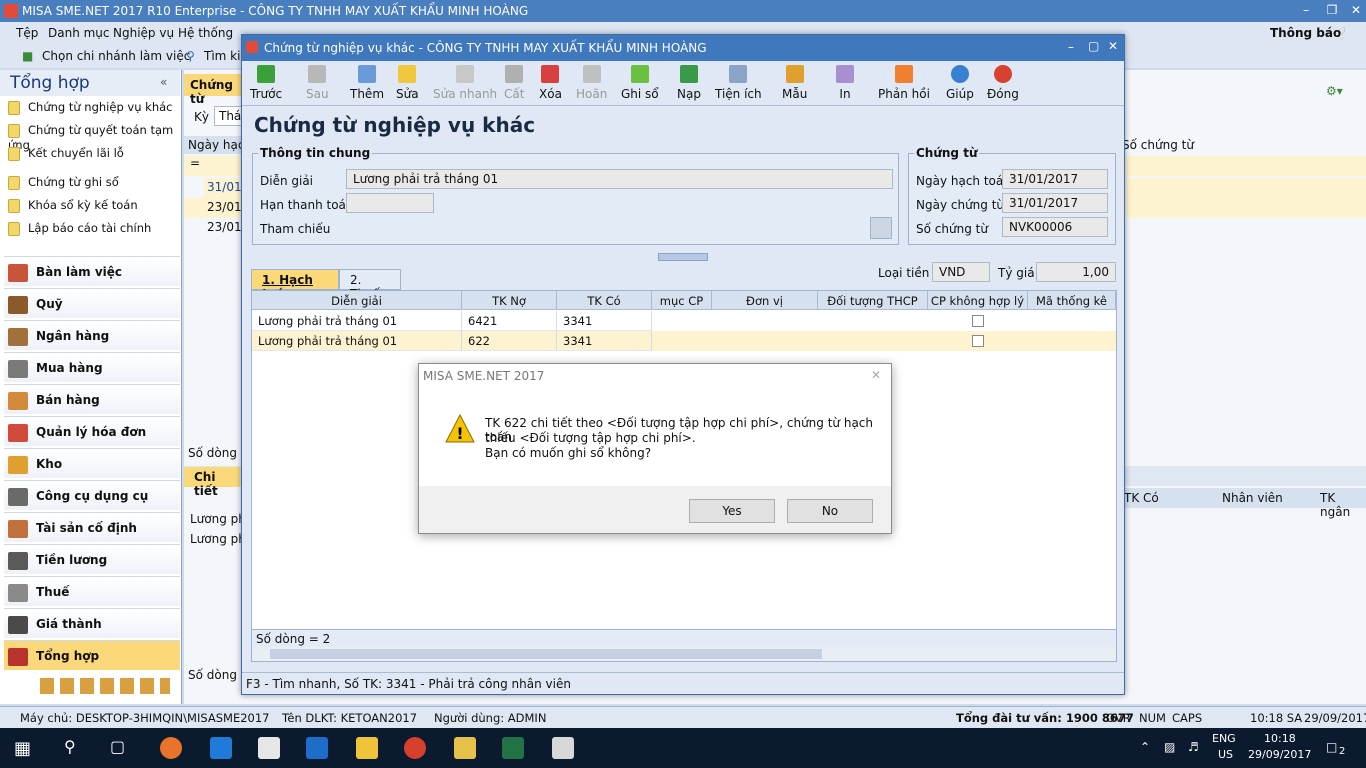 This screenshot has height=768, width=1366. Describe the element at coordinates (1055, 203) in the screenshot. I see `doc-date-input: 31/01/2017` at that location.